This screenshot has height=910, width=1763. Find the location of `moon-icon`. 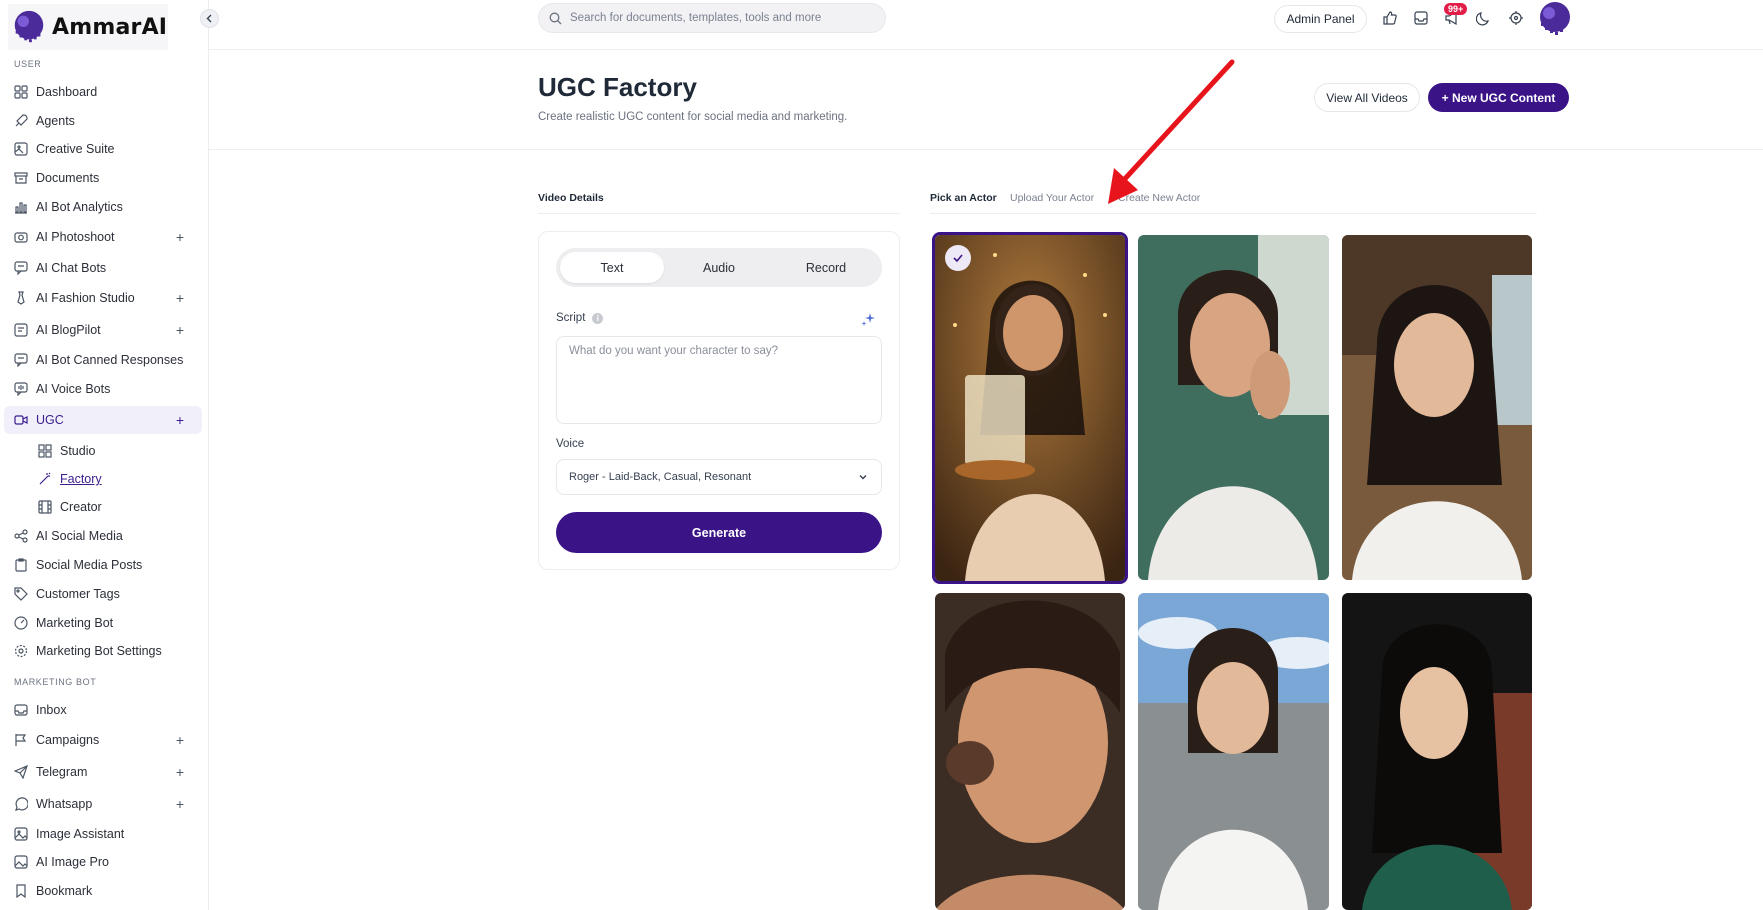

moon-icon is located at coordinates (1484, 18).